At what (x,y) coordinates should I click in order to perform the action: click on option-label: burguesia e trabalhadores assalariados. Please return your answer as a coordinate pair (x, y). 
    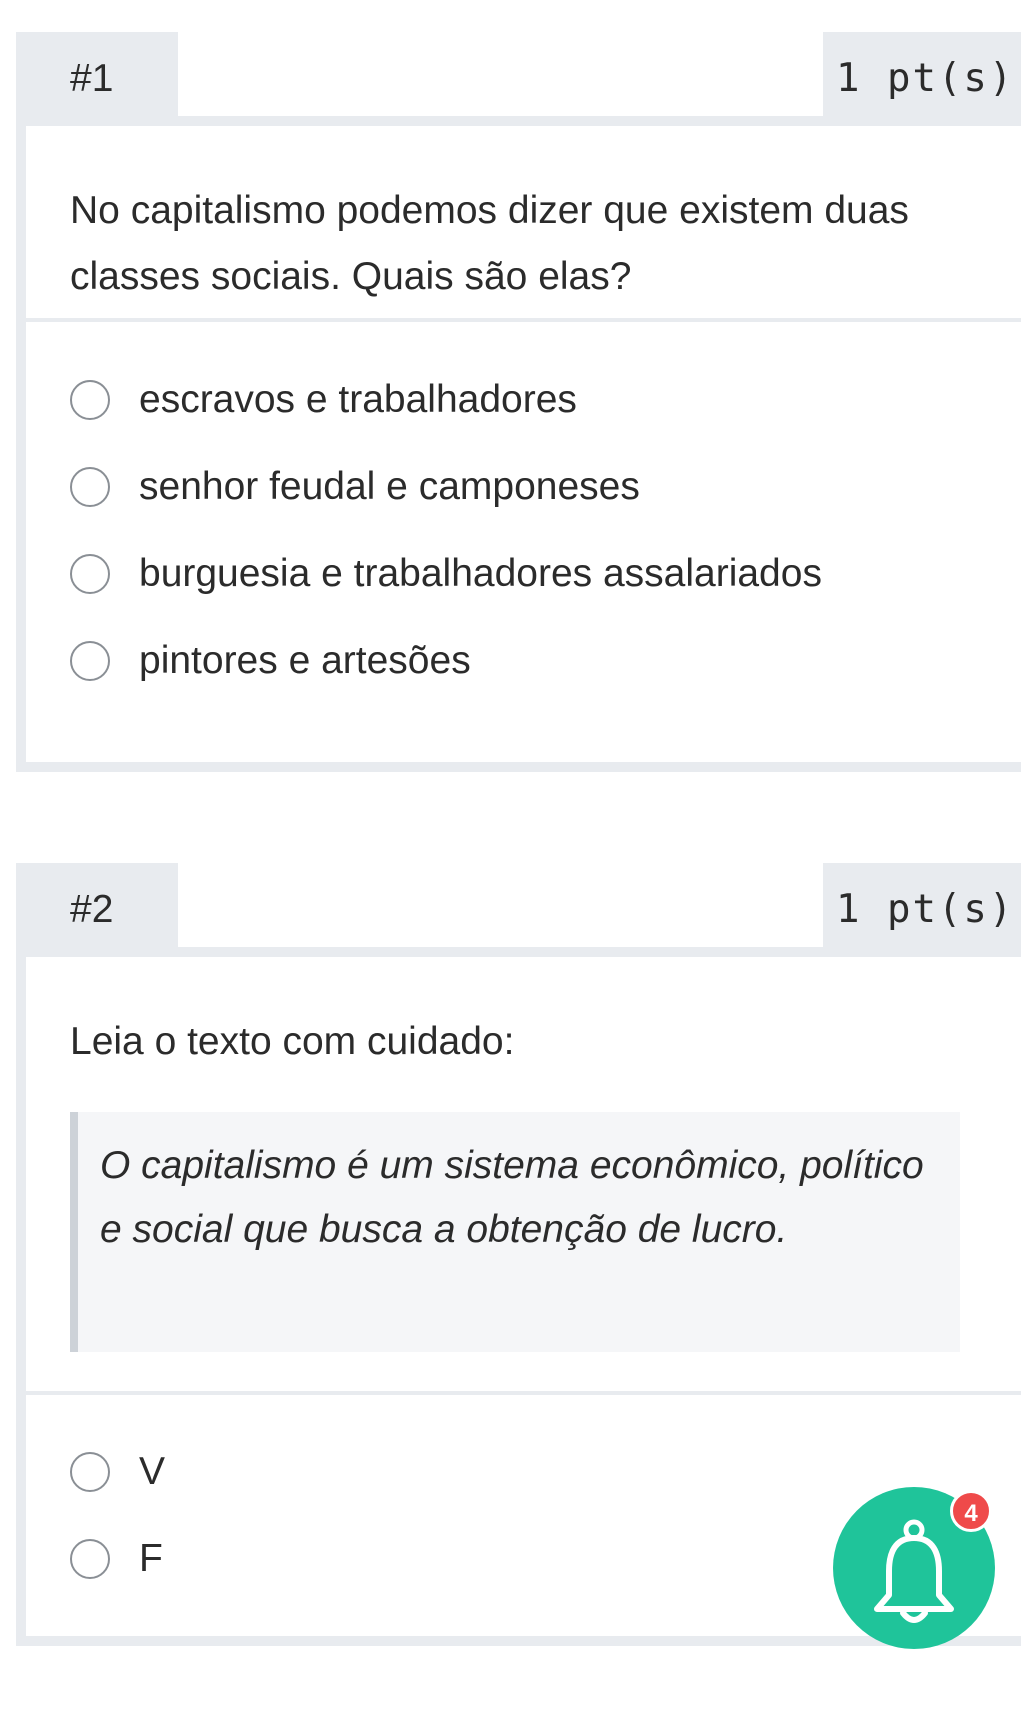
    Looking at the image, I should click on (480, 573).